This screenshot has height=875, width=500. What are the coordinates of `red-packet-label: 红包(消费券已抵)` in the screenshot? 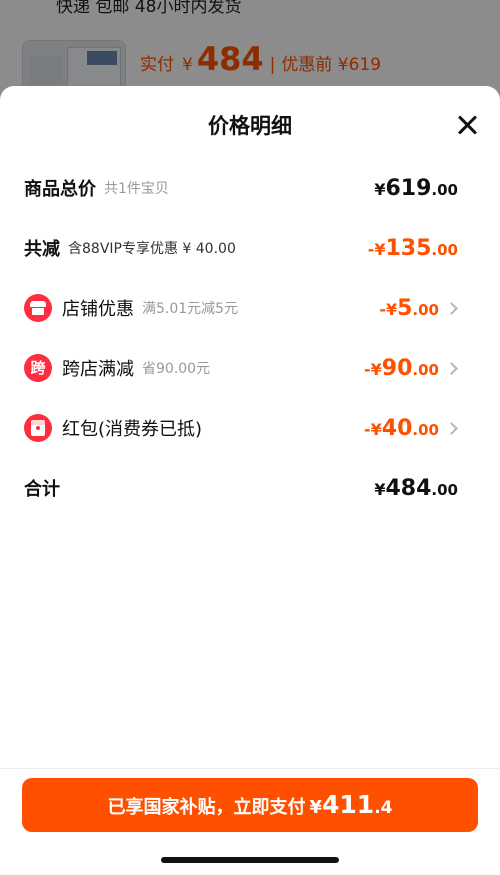 It's located at (132, 429).